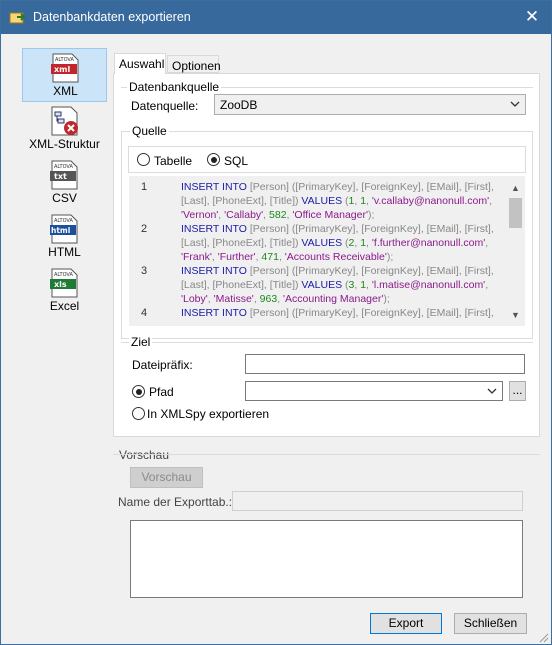 Image resolution: width=552 pixels, height=645 pixels. Describe the element at coordinates (276, 17) in the screenshot. I see `title-bar: Datenbankdaten exportieren ✕` at that location.